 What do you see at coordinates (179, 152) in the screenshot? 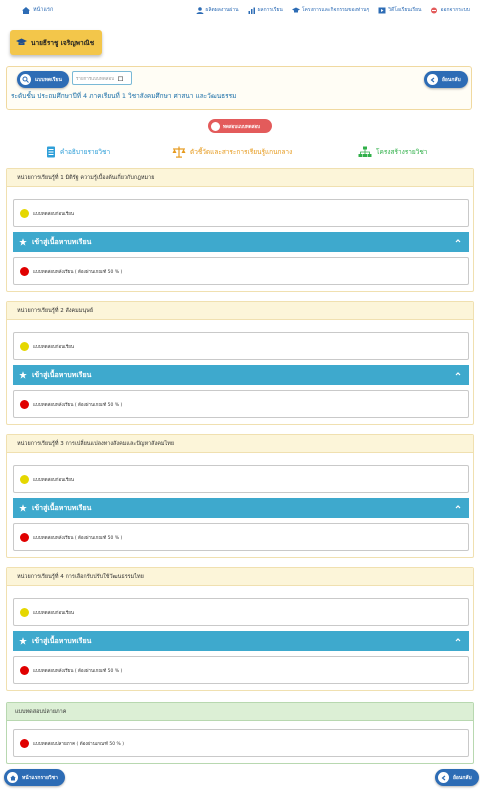
I see `scale-icon` at bounding box center [179, 152].